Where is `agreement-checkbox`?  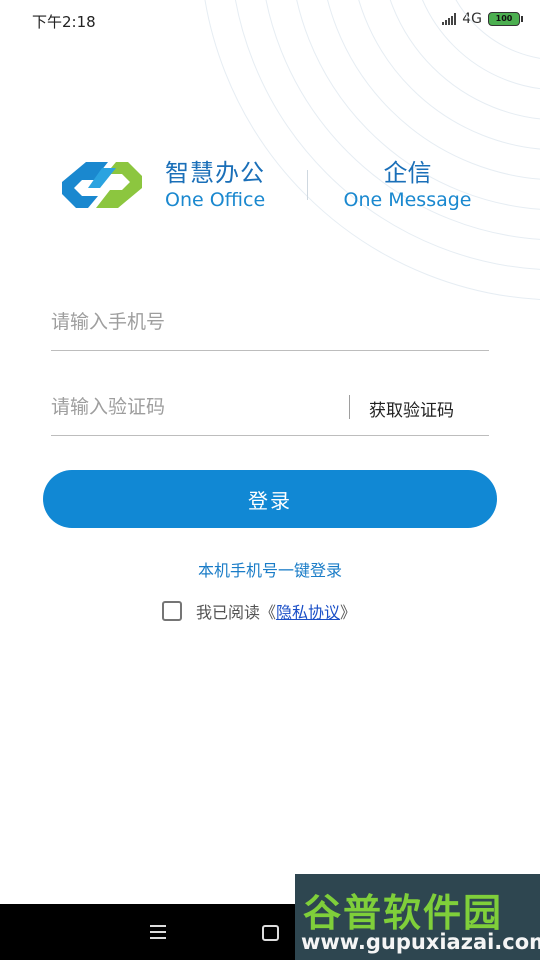 agreement-checkbox is located at coordinates (172, 611).